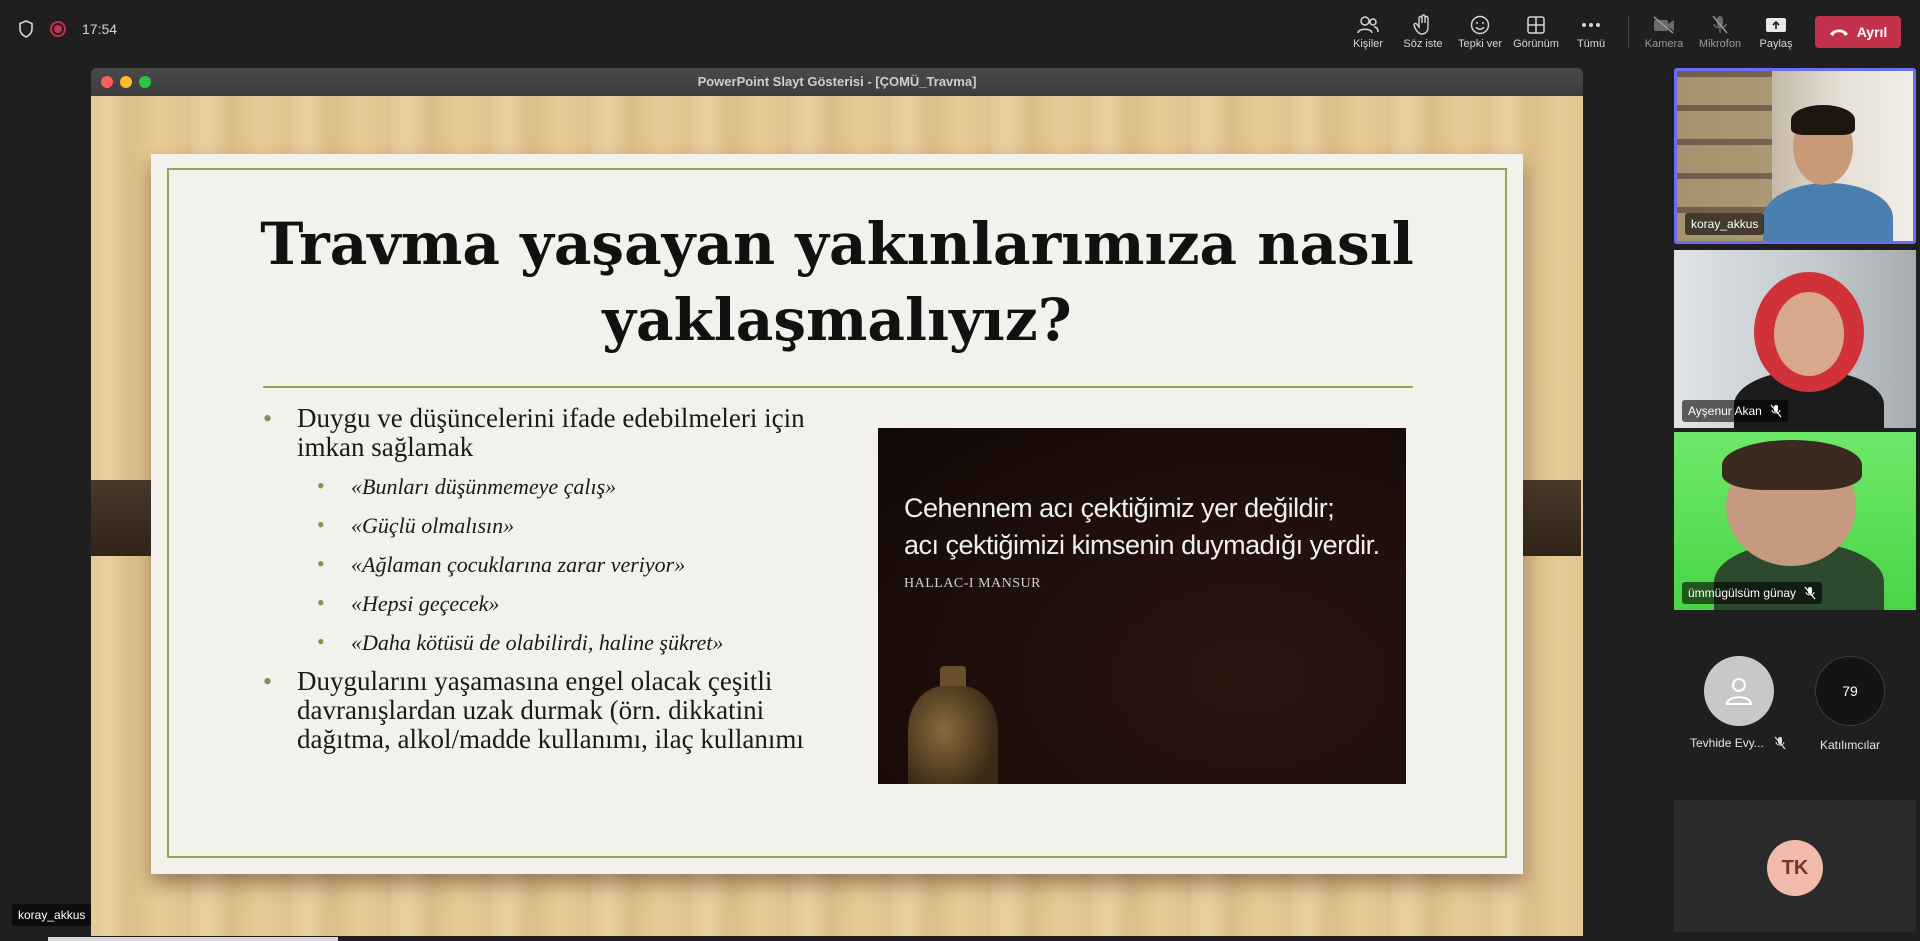 This screenshot has height=941, width=1920. I want to click on mic-button: Mikrofon, so click(1720, 31).